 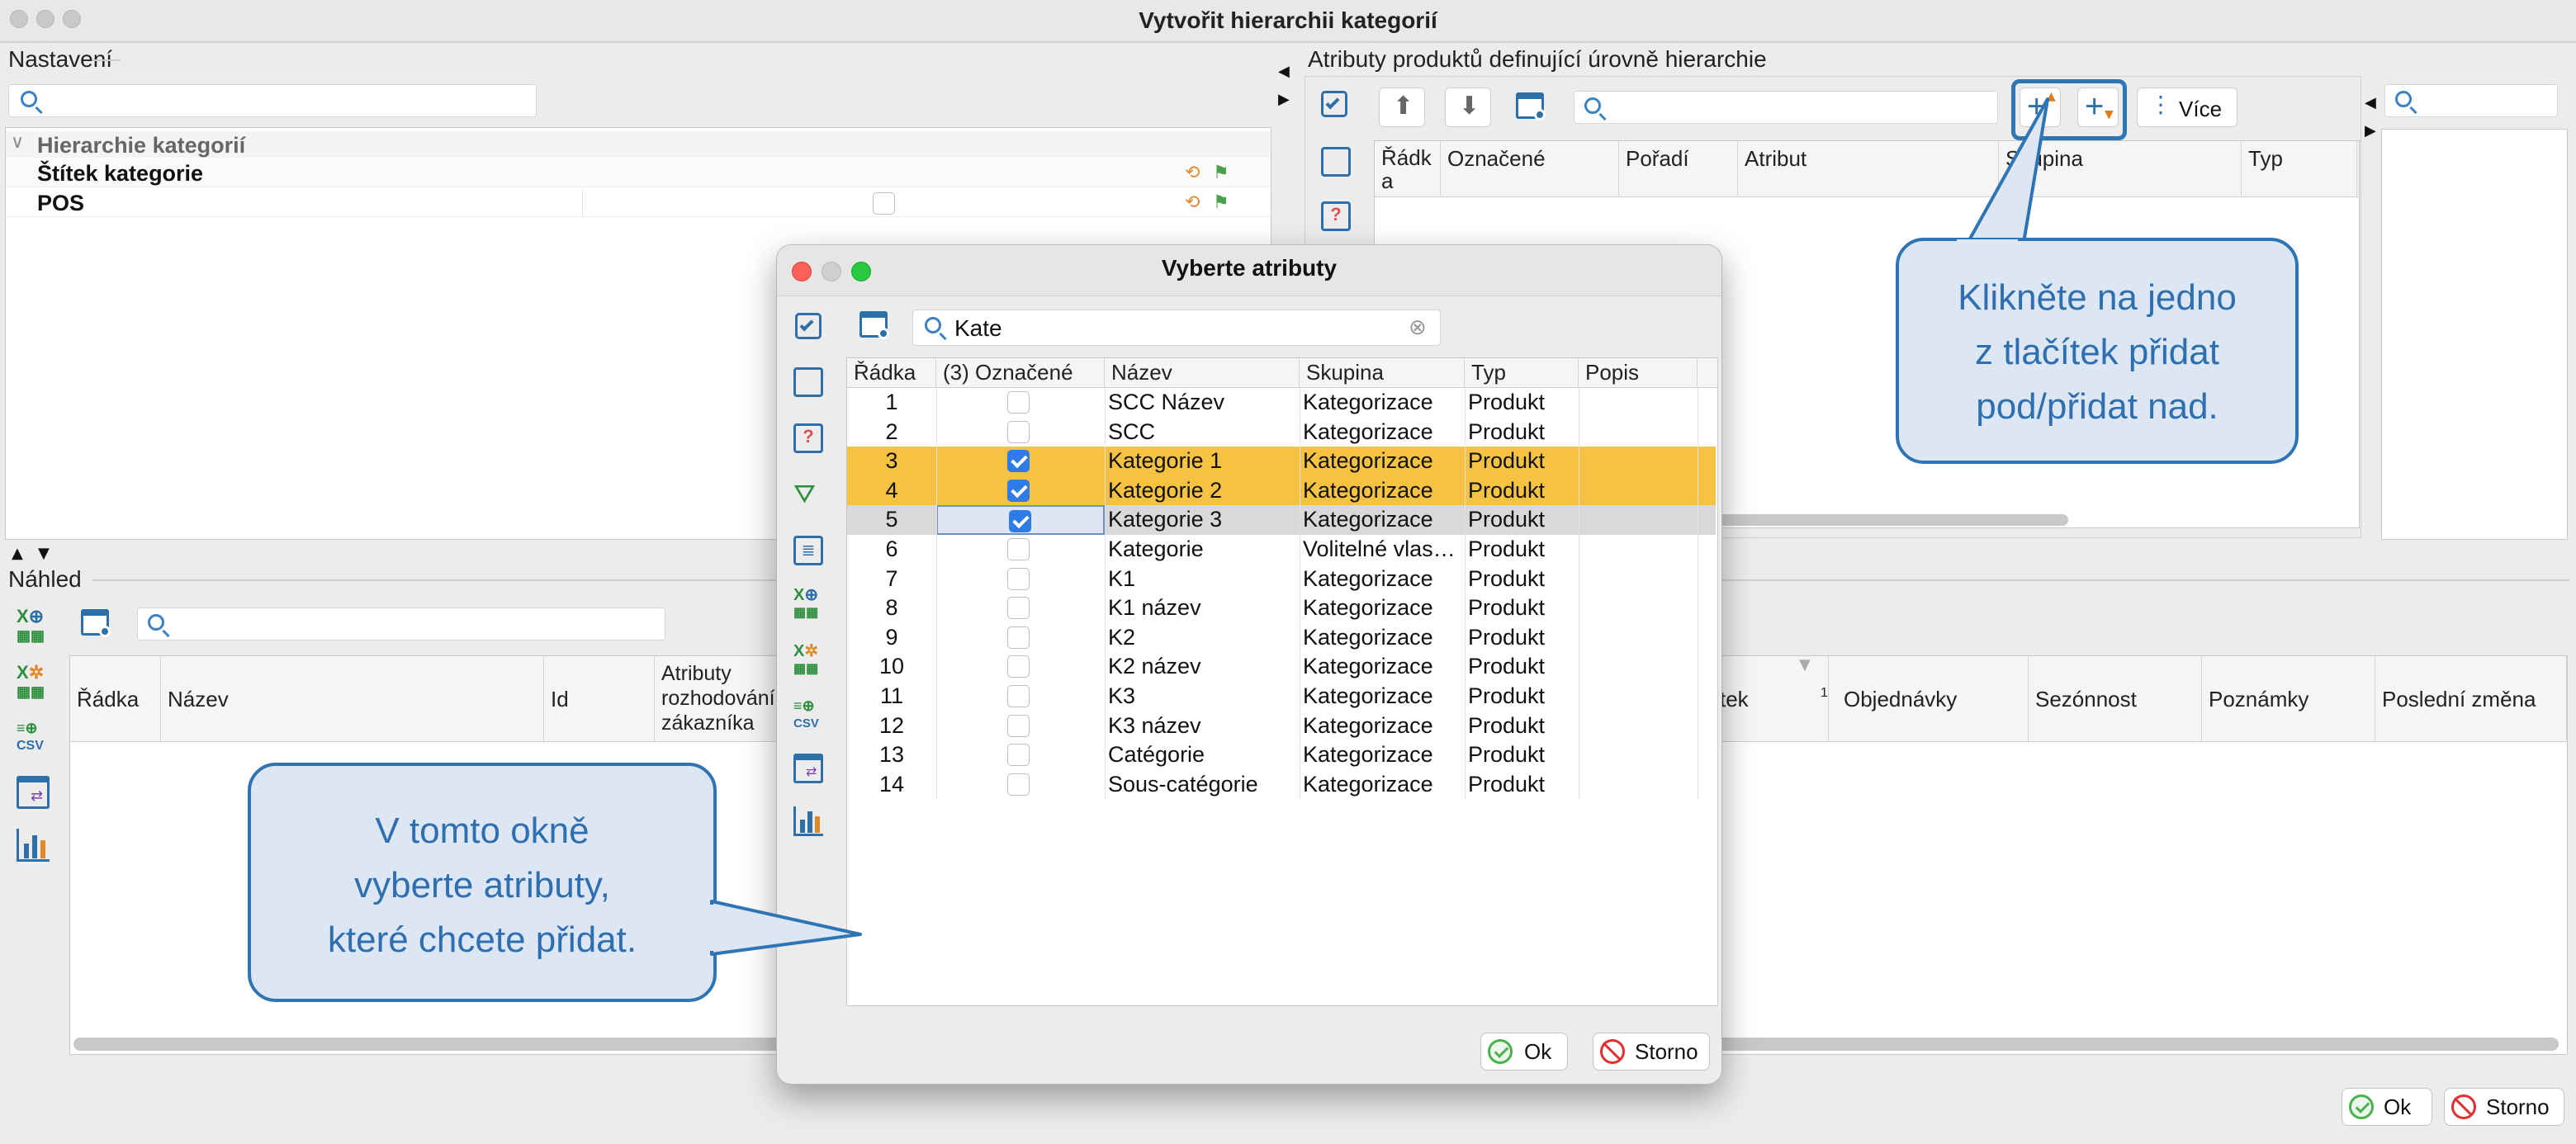 I want to click on add-below-button: + ▼, so click(x=2098, y=107).